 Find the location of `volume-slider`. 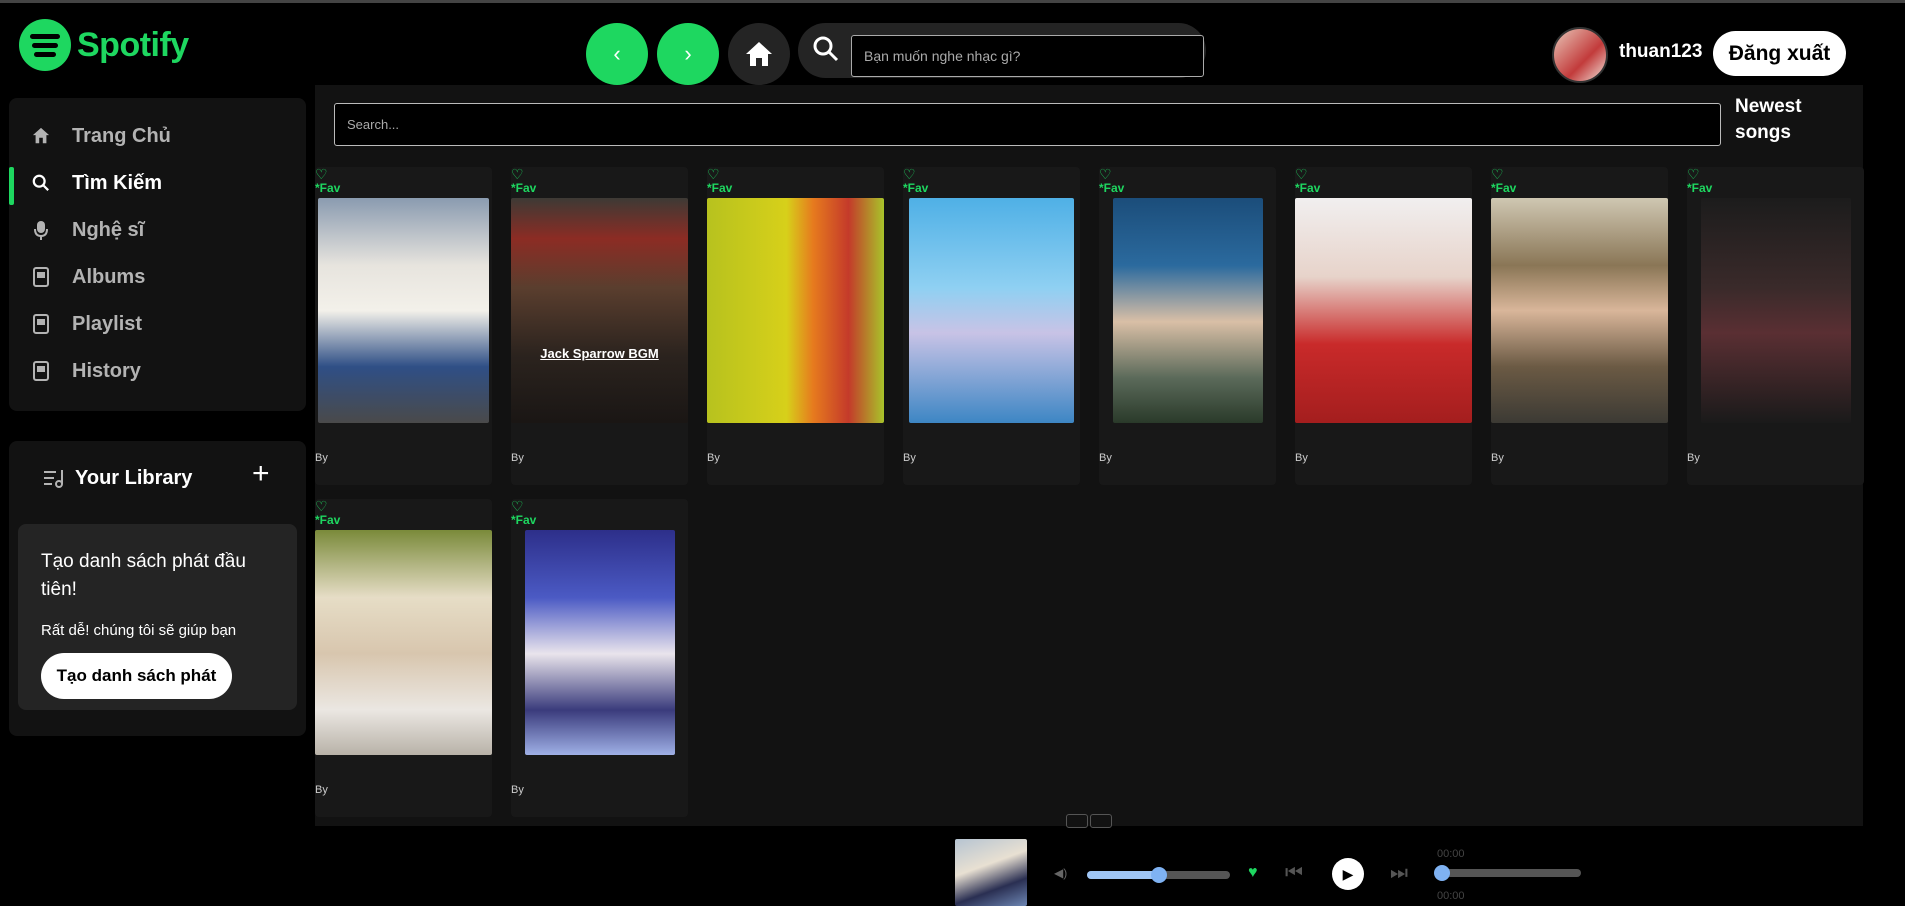

volume-slider is located at coordinates (1158, 875).